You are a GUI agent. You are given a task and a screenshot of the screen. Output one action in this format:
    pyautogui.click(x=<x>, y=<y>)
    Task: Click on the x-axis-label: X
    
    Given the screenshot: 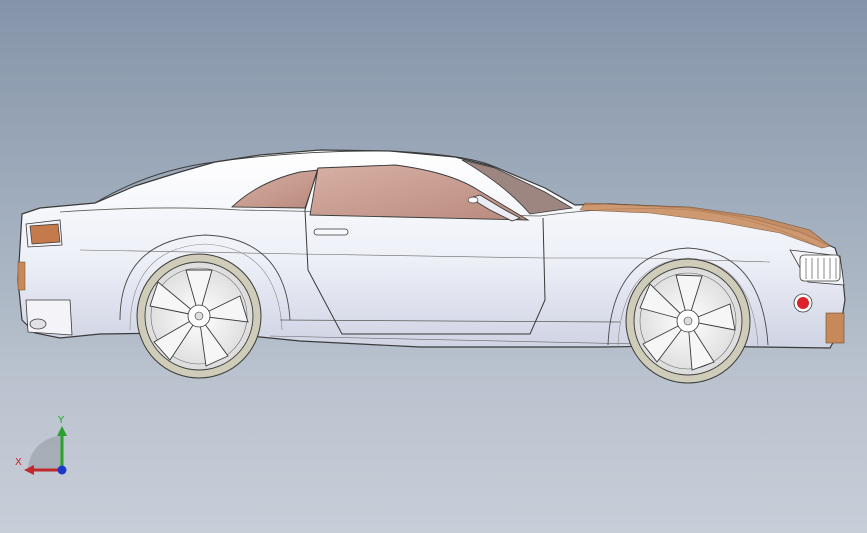 What is the action you would take?
    pyautogui.click(x=18, y=462)
    